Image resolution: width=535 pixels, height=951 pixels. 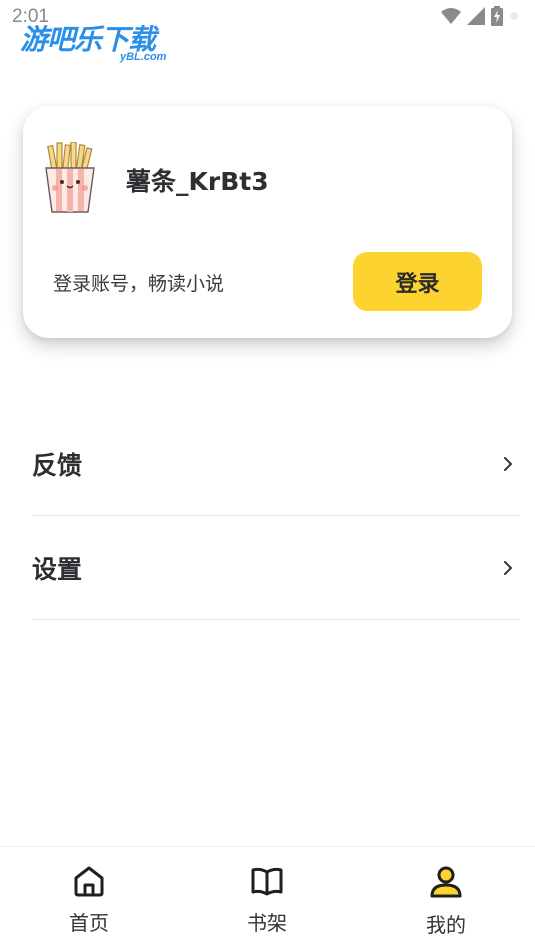 I want to click on nav-item-home: 首页, so click(x=89, y=900).